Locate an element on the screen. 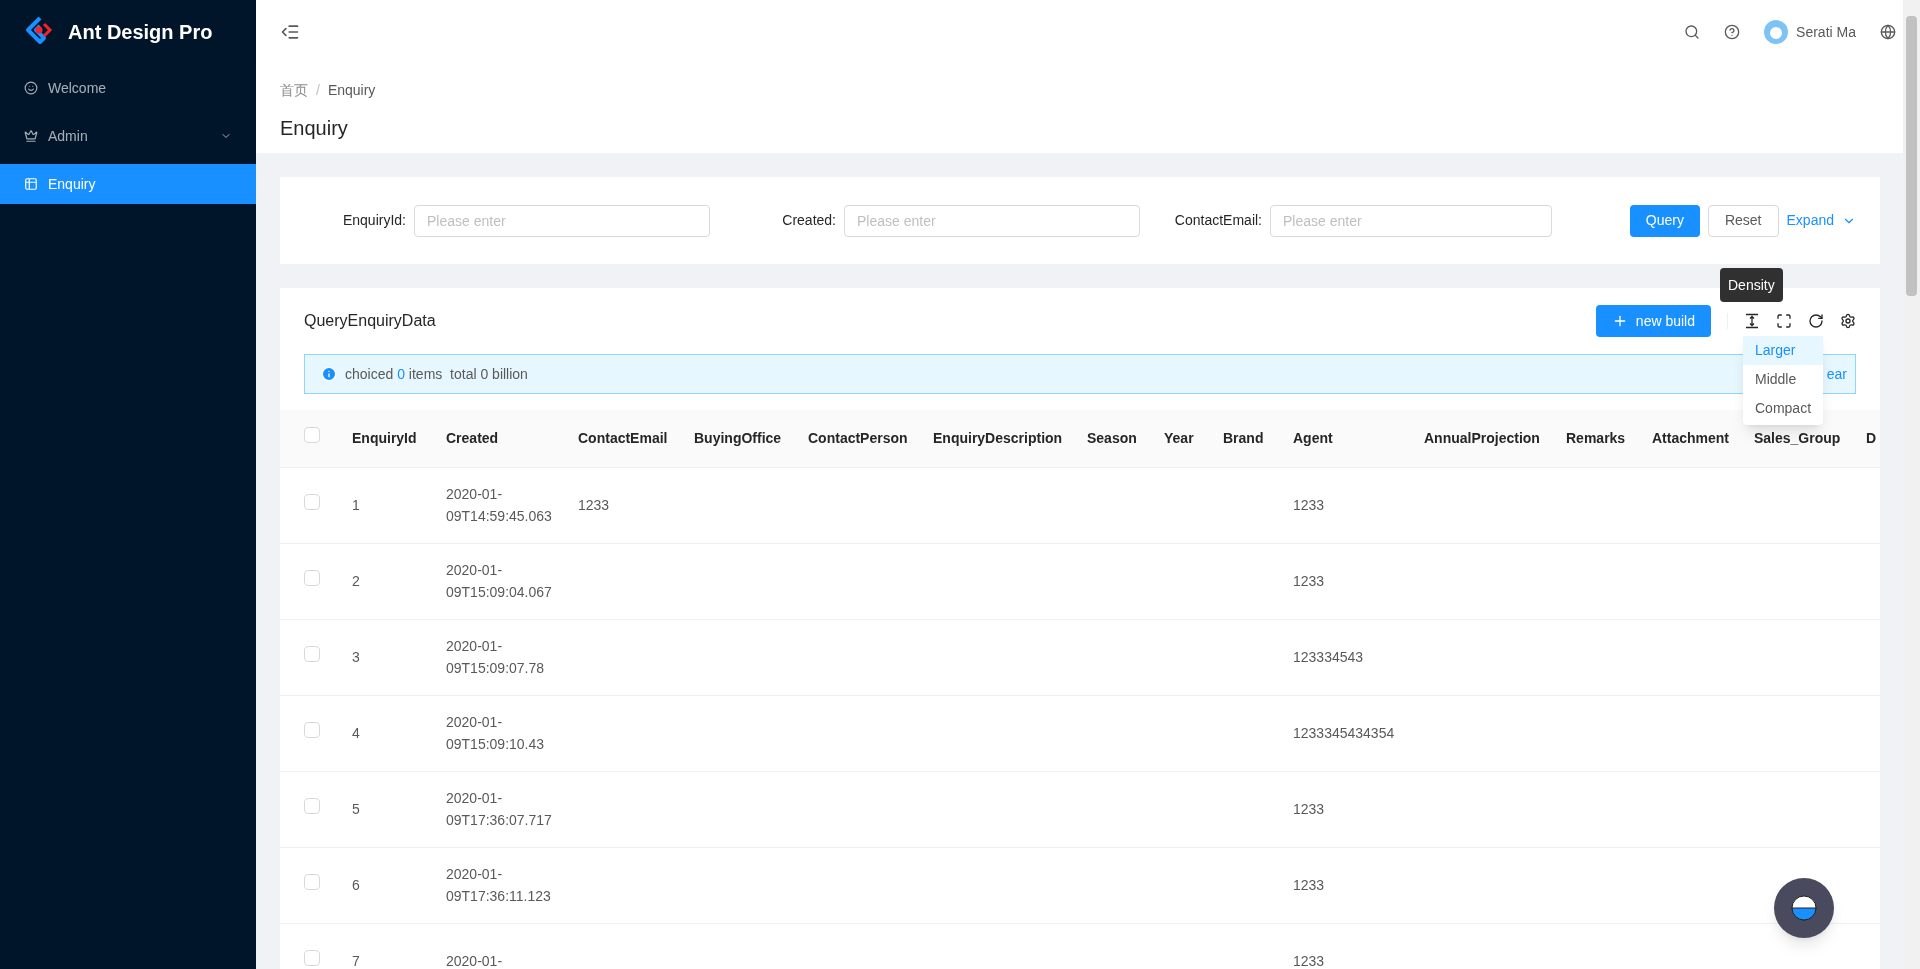  sidebar-item: Welcome is located at coordinates (128, 88).